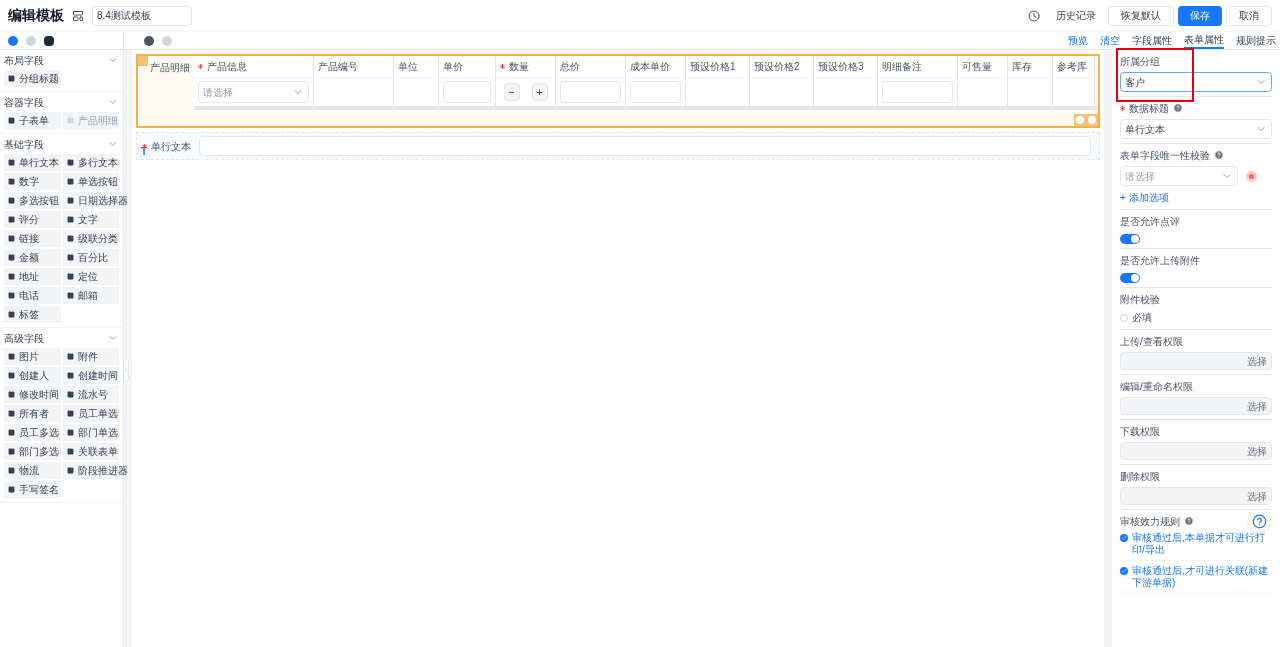 The image size is (1280, 647). Describe the element at coordinates (1140, 431) in the screenshot. I see `property-label: 下载权限` at that location.